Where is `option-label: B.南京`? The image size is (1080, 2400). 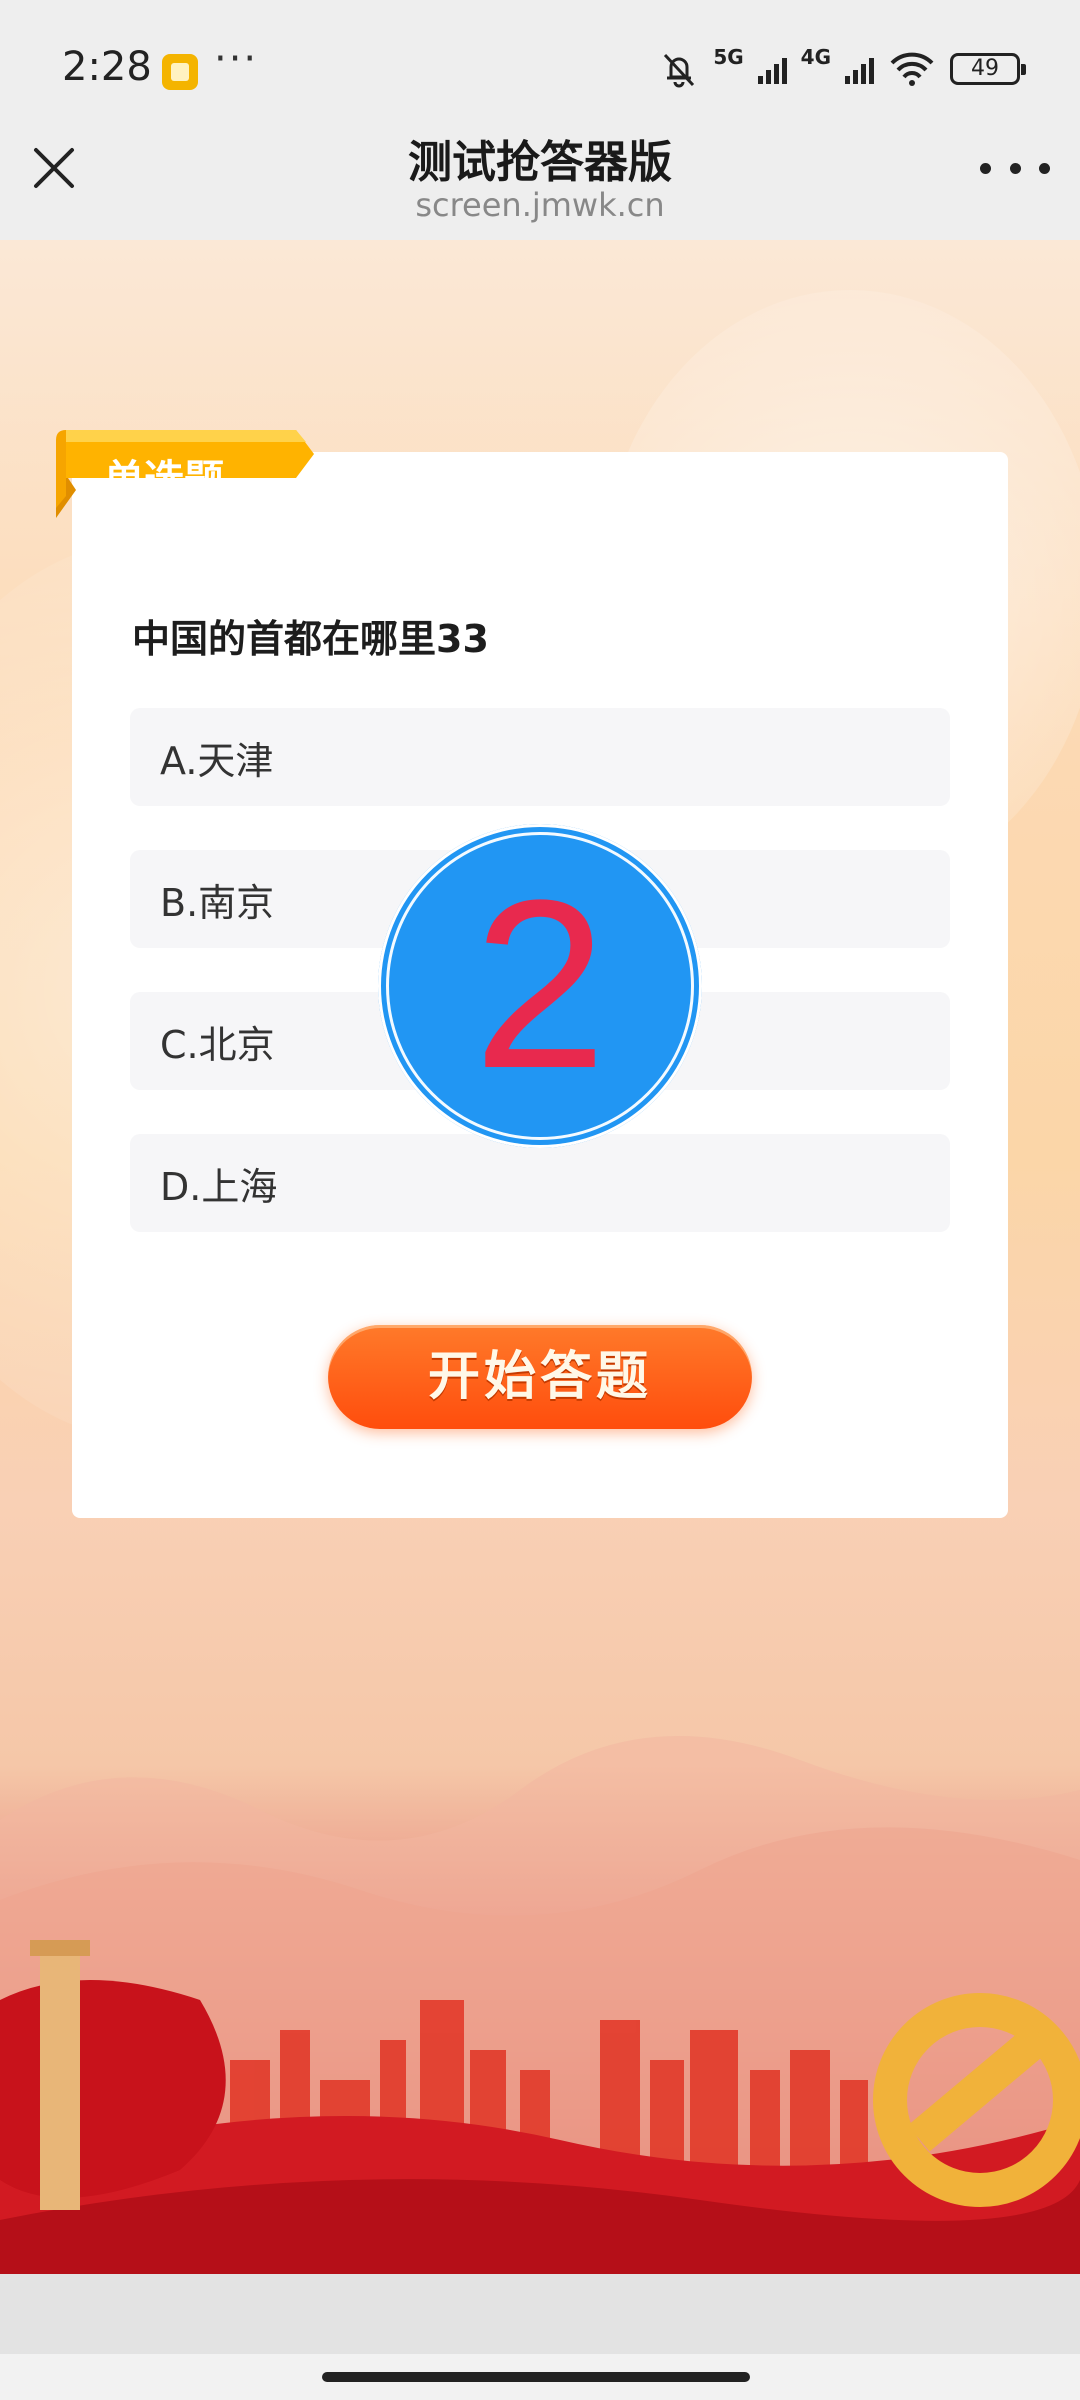 option-label: B.南京 is located at coordinates (217, 903).